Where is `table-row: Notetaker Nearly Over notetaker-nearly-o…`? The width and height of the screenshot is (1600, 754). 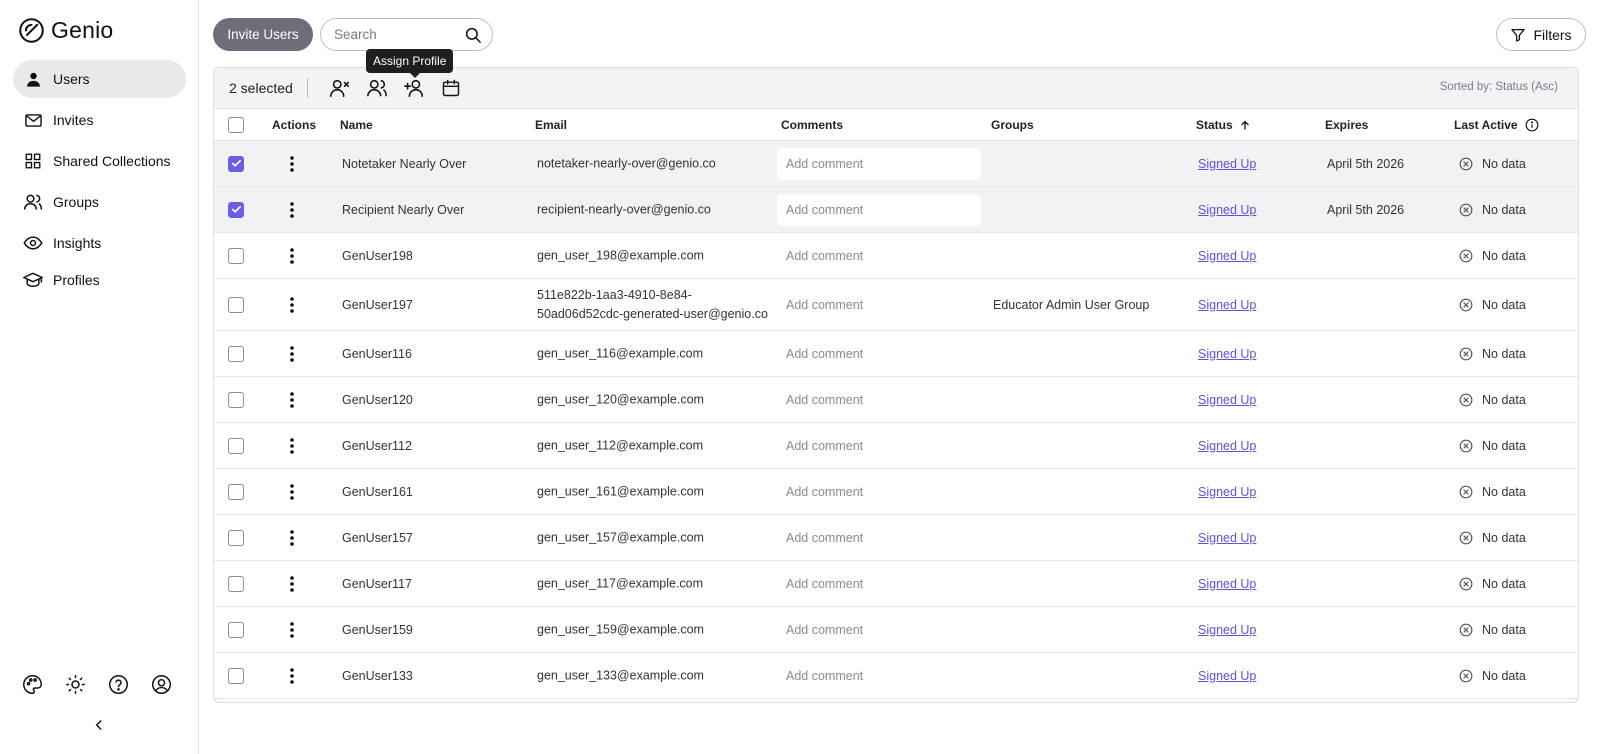
table-row: Notetaker Nearly Over notetaker-nearly-o… is located at coordinates (896, 164).